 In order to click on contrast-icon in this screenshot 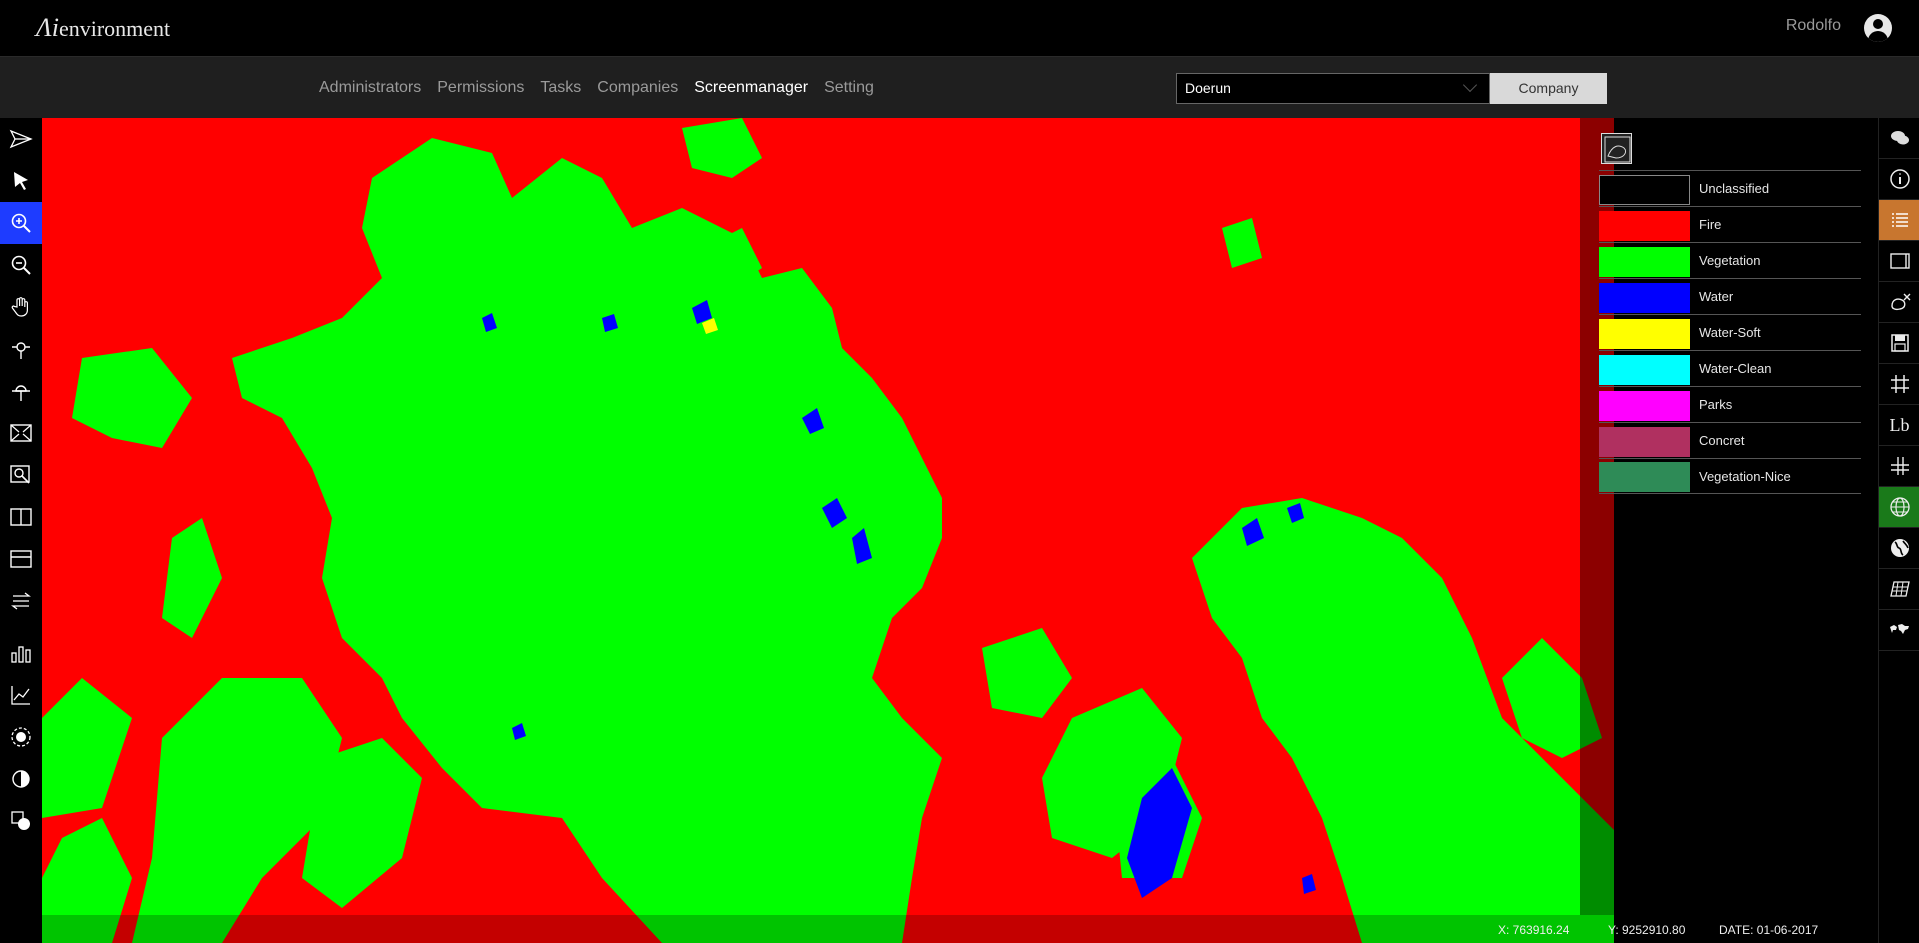, I will do `click(21, 779)`.